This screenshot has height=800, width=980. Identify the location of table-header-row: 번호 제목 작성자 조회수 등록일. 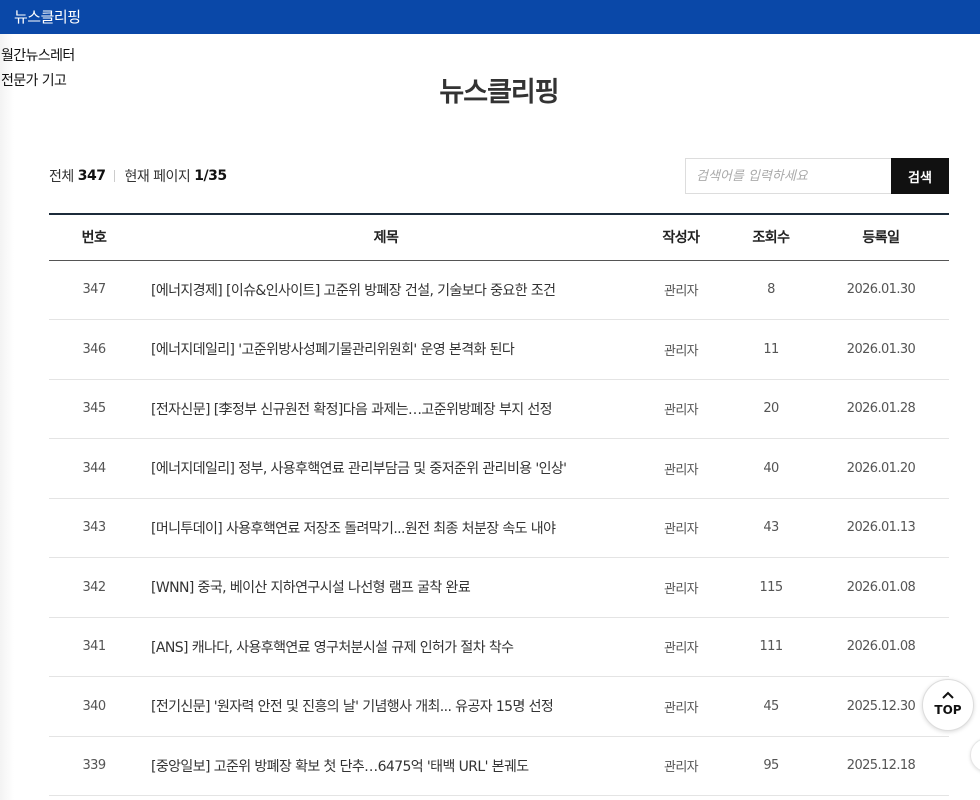
(499, 237).